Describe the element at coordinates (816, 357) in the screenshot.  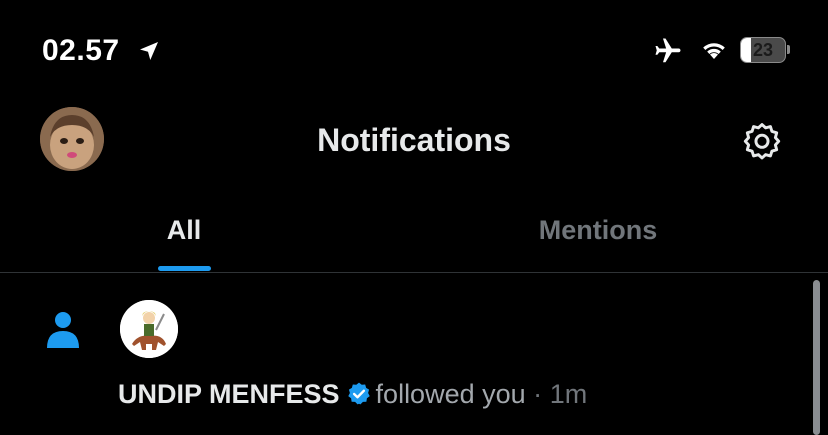
I see `scrollbar` at that location.